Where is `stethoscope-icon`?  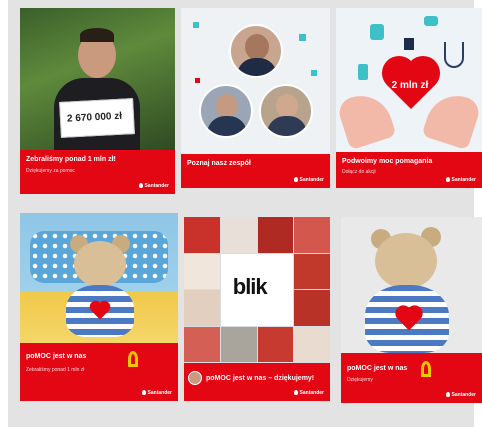 stethoscope-icon is located at coordinates (454, 55).